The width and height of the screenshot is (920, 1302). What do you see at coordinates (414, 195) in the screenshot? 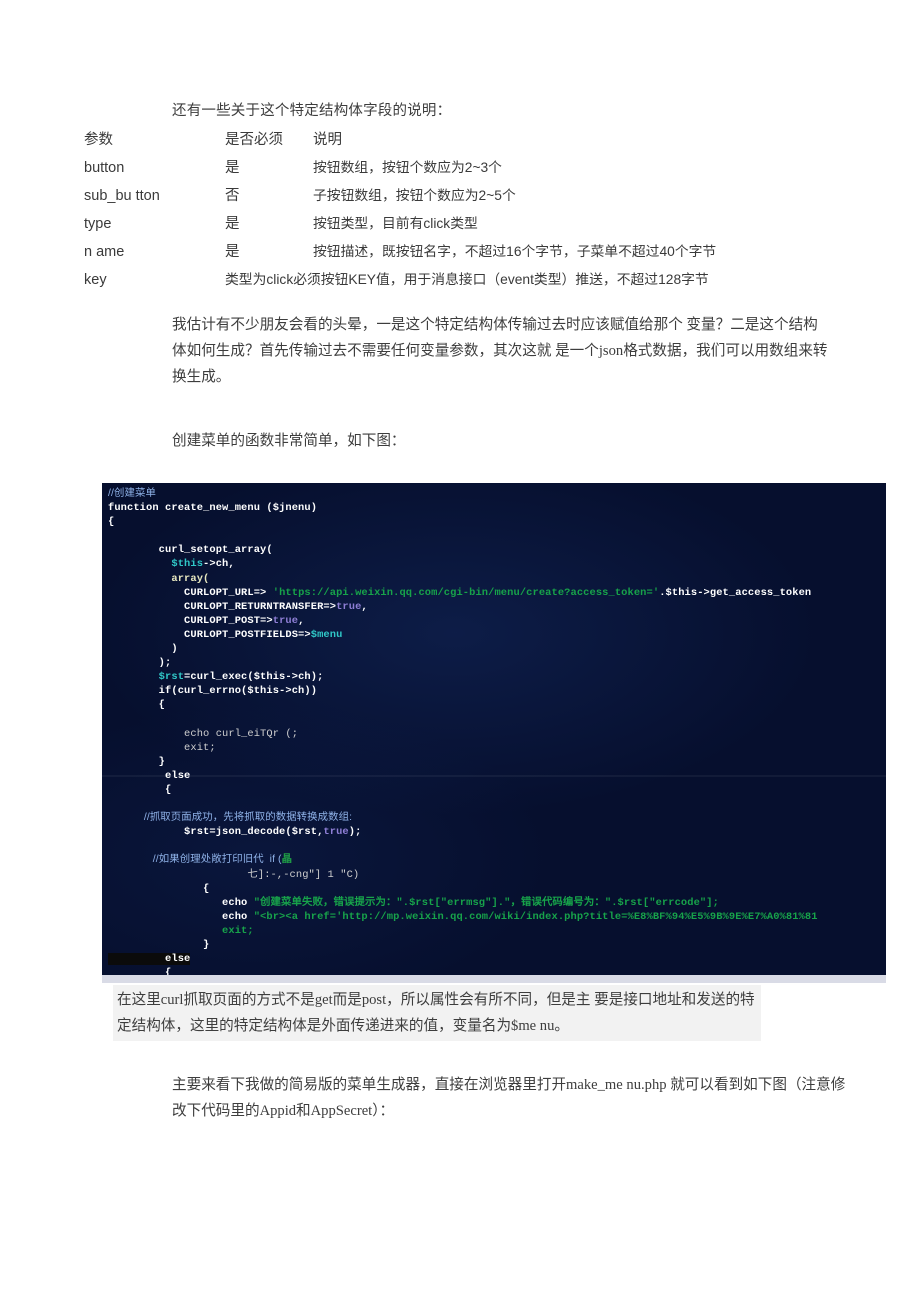
I see `cell-description: 子按钮数组，按钮个数应为2~5个` at bounding box center [414, 195].